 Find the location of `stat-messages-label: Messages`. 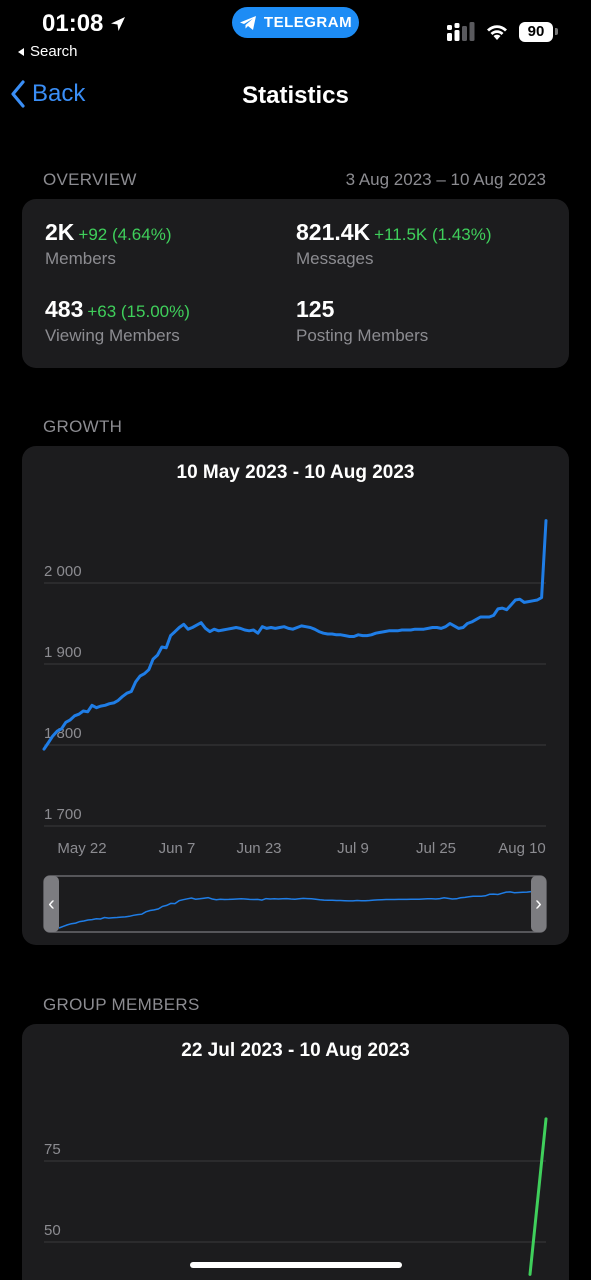

stat-messages-label: Messages is located at coordinates (335, 258).